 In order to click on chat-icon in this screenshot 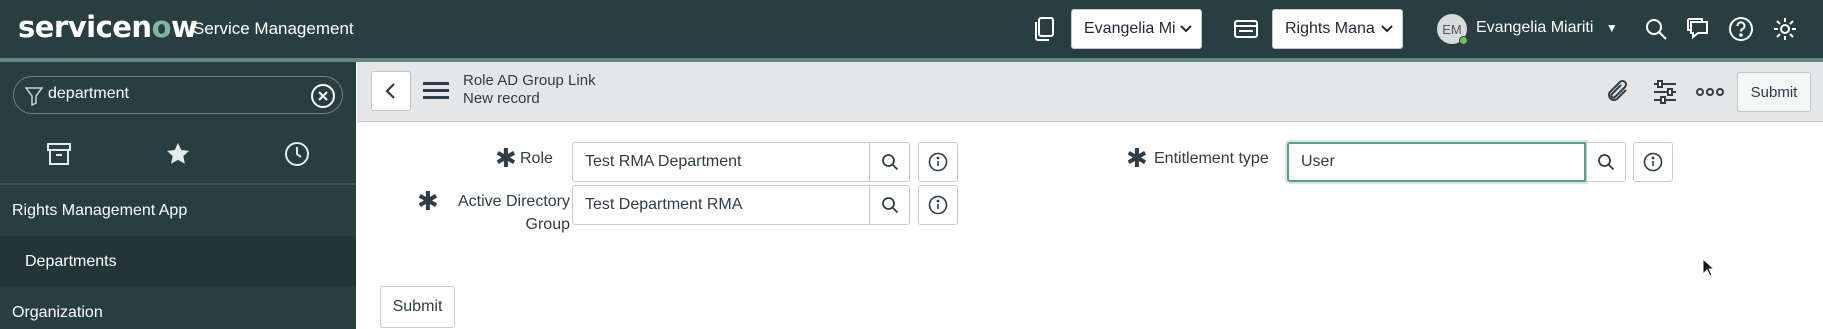, I will do `click(1698, 29)`.